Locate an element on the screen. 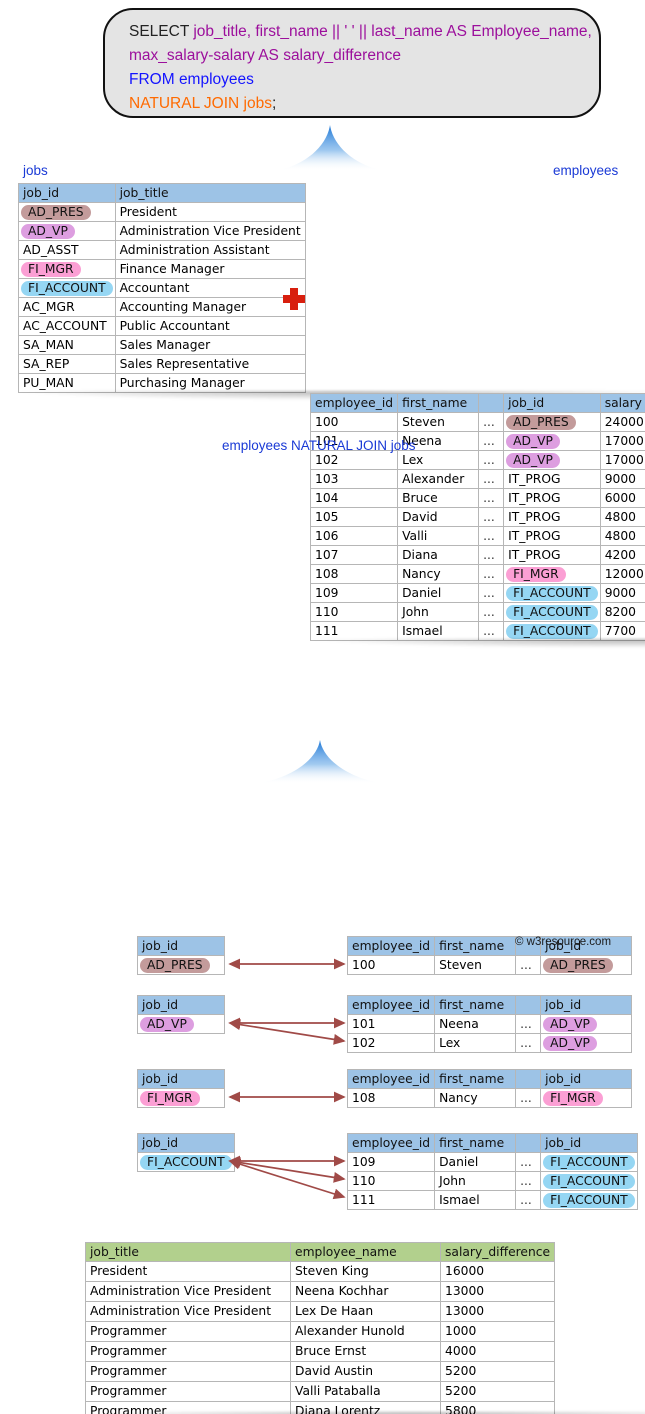 Image resolution: width=645 pixels, height=1414 pixels. sql-keyword-from: FROM is located at coordinates (154, 79).